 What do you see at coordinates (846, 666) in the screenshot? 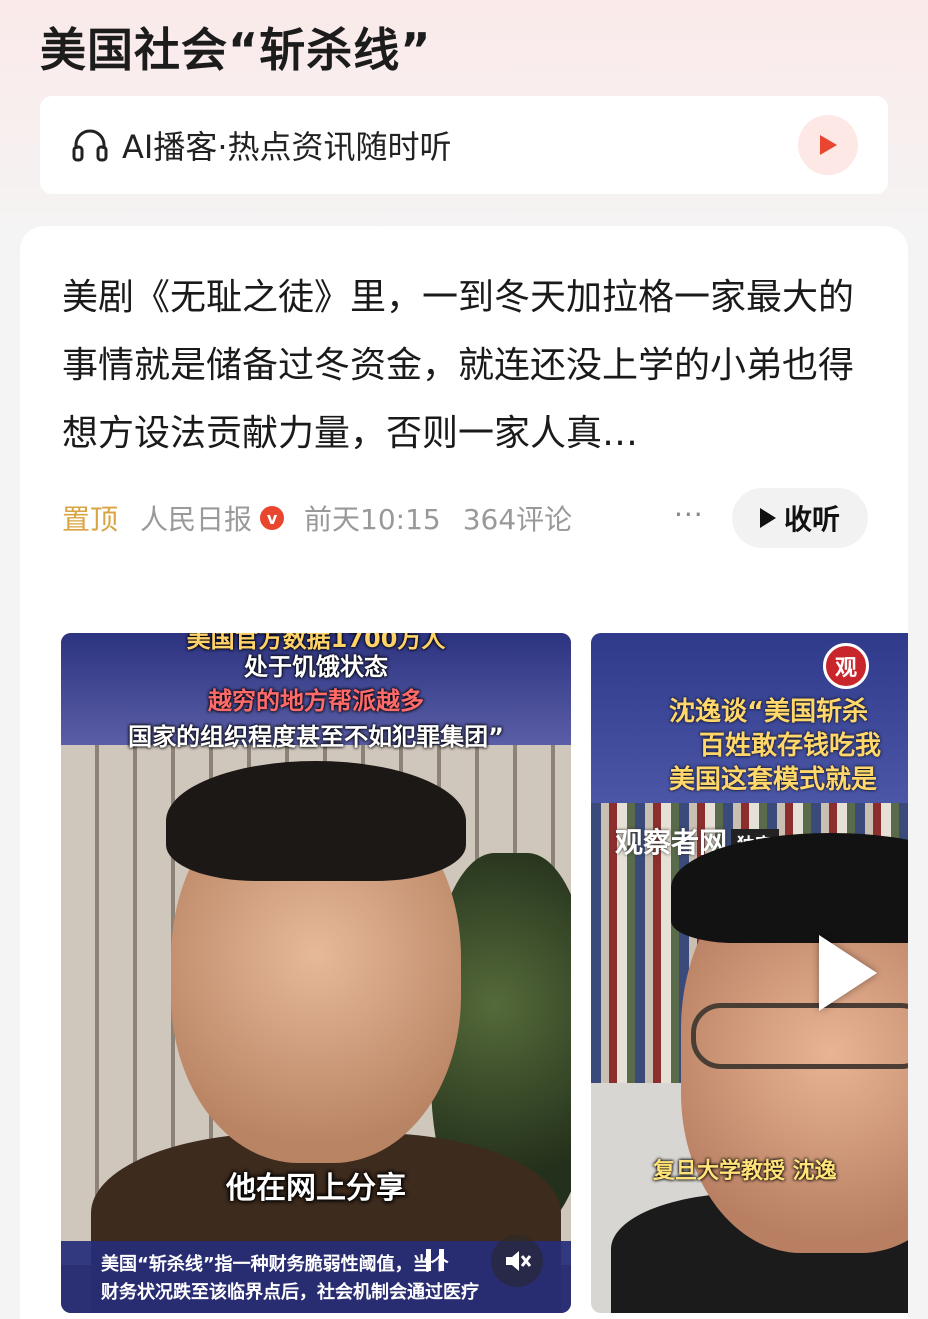
I see `guancha-logo: 观` at bounding box center [846, 666].